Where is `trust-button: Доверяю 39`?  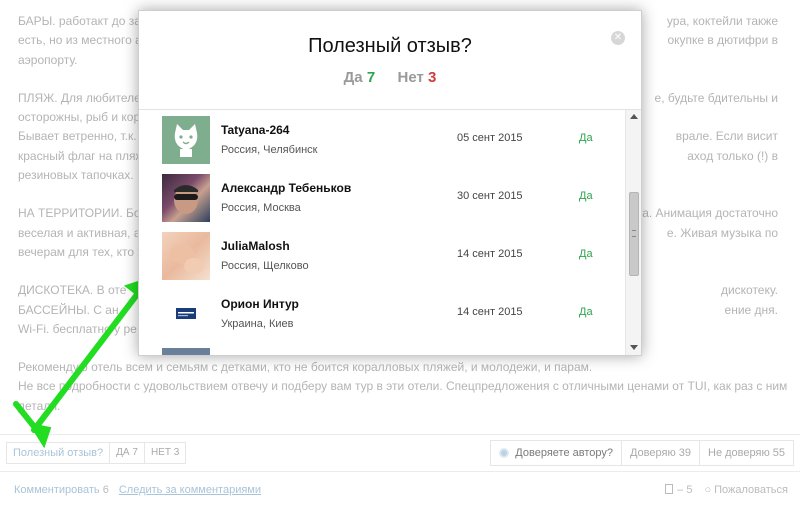
trust-button: Доверяю 39 is located at coordinates (661, 453).